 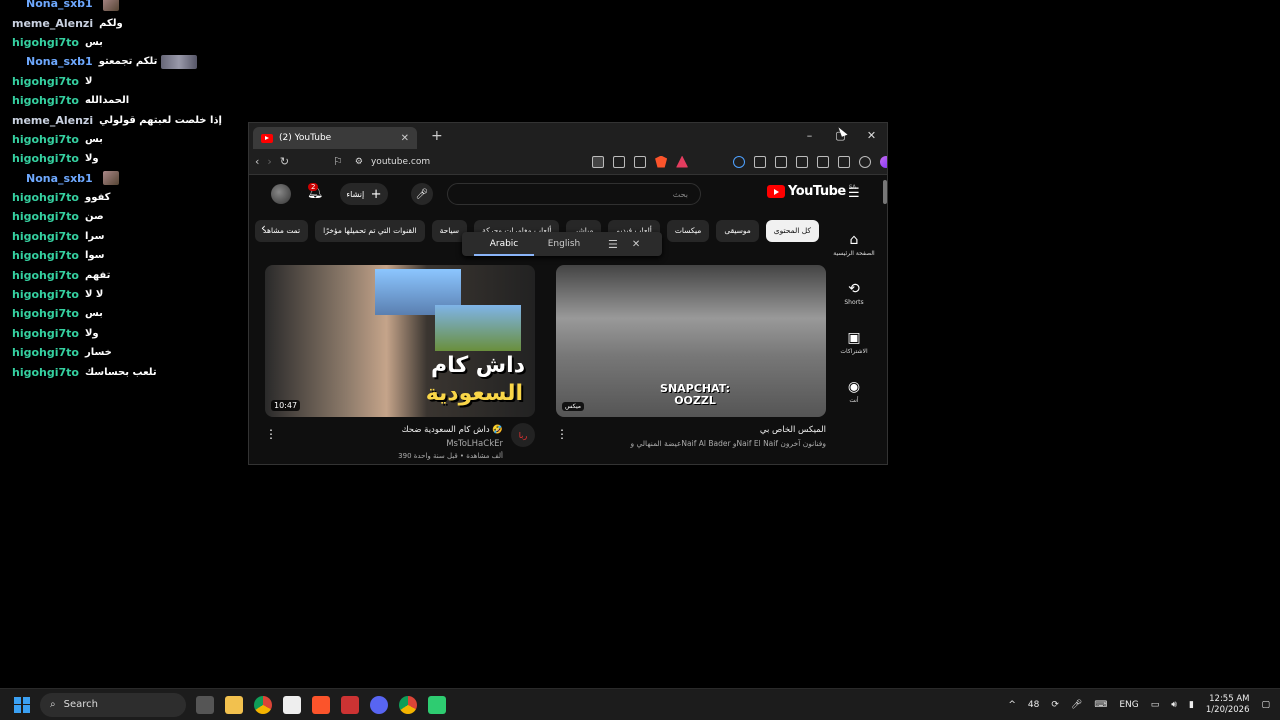 I want to click on filter-chip: القنوات التي تم تحميلها مؤخرًا, so click(x=370, y=231).